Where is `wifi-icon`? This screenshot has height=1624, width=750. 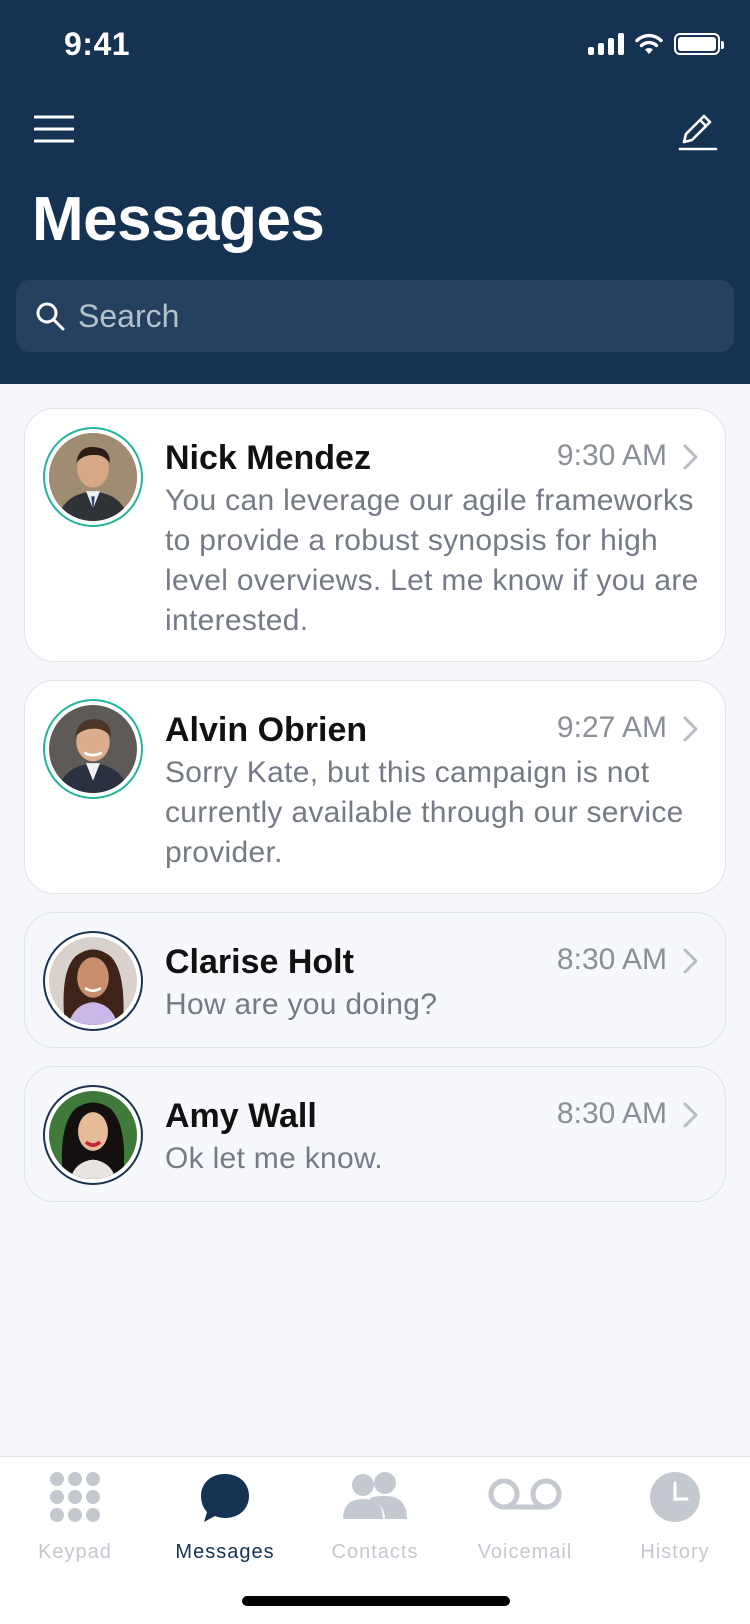 wifi-icon is located at coordinates (649, 43).